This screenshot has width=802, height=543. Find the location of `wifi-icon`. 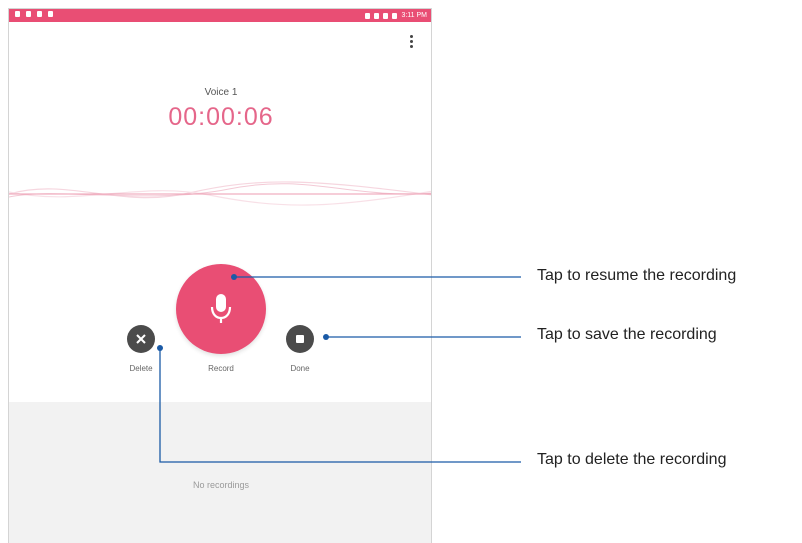

wifi-icon is located at coordinates (377, 15).